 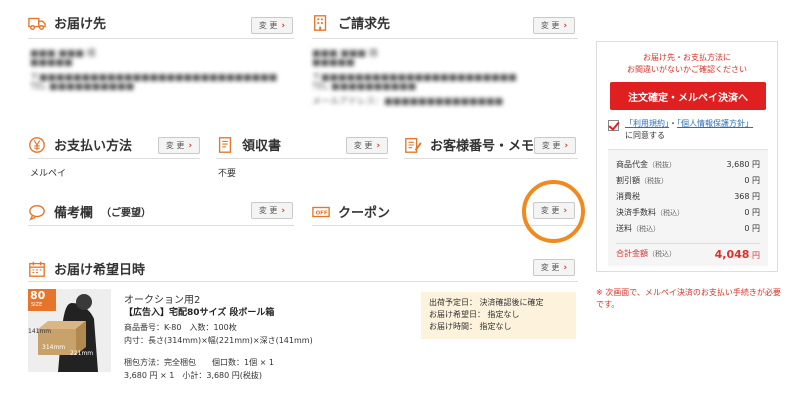 I want to click on size-badge-label: SIZE, so click(x=37, y=305).